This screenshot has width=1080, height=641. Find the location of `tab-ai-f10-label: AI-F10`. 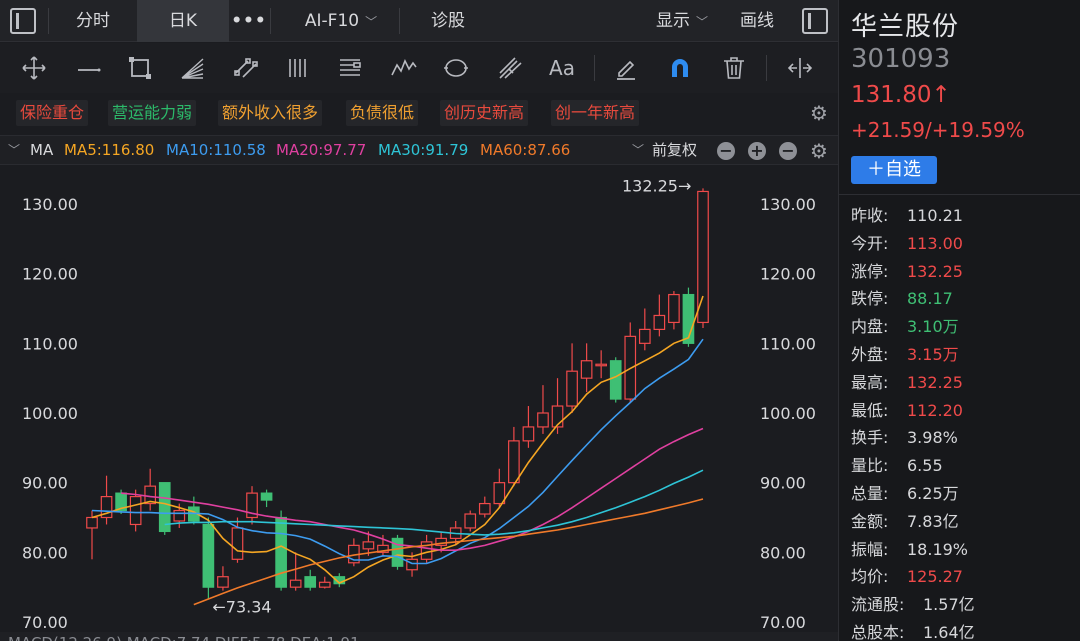

tab-ai-f10-label: AI-F10 is located at coordinates (332, 21).